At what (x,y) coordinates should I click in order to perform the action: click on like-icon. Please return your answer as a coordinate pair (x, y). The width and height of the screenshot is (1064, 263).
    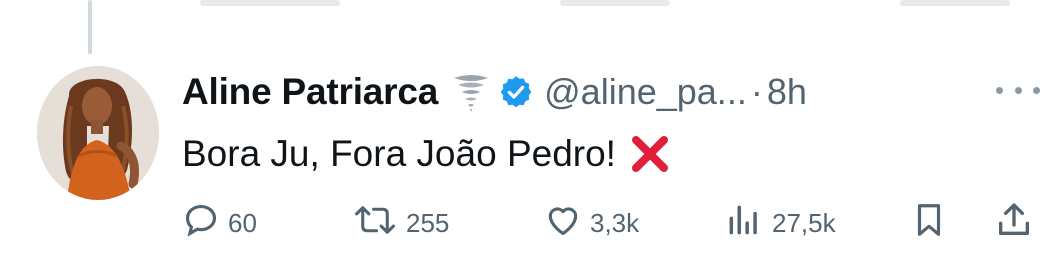
    Looking at the image, I should click on (563, 223).